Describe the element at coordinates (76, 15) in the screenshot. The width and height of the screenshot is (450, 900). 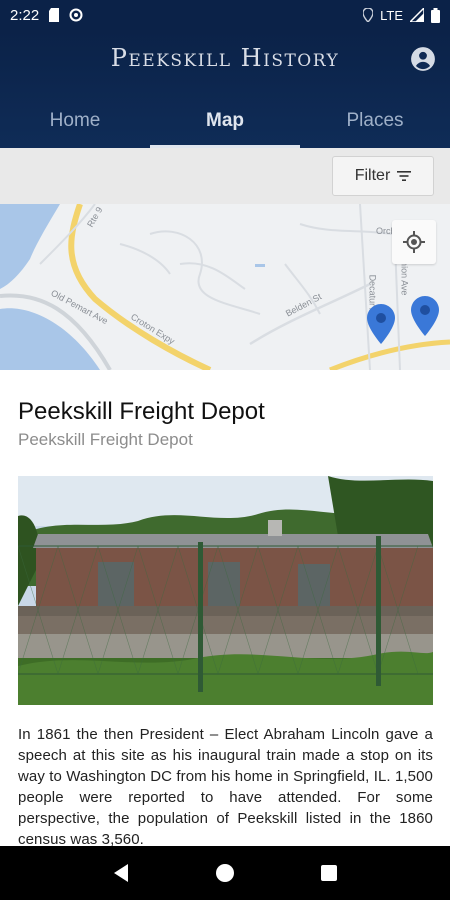
I see `data-saver-icon` at that location.